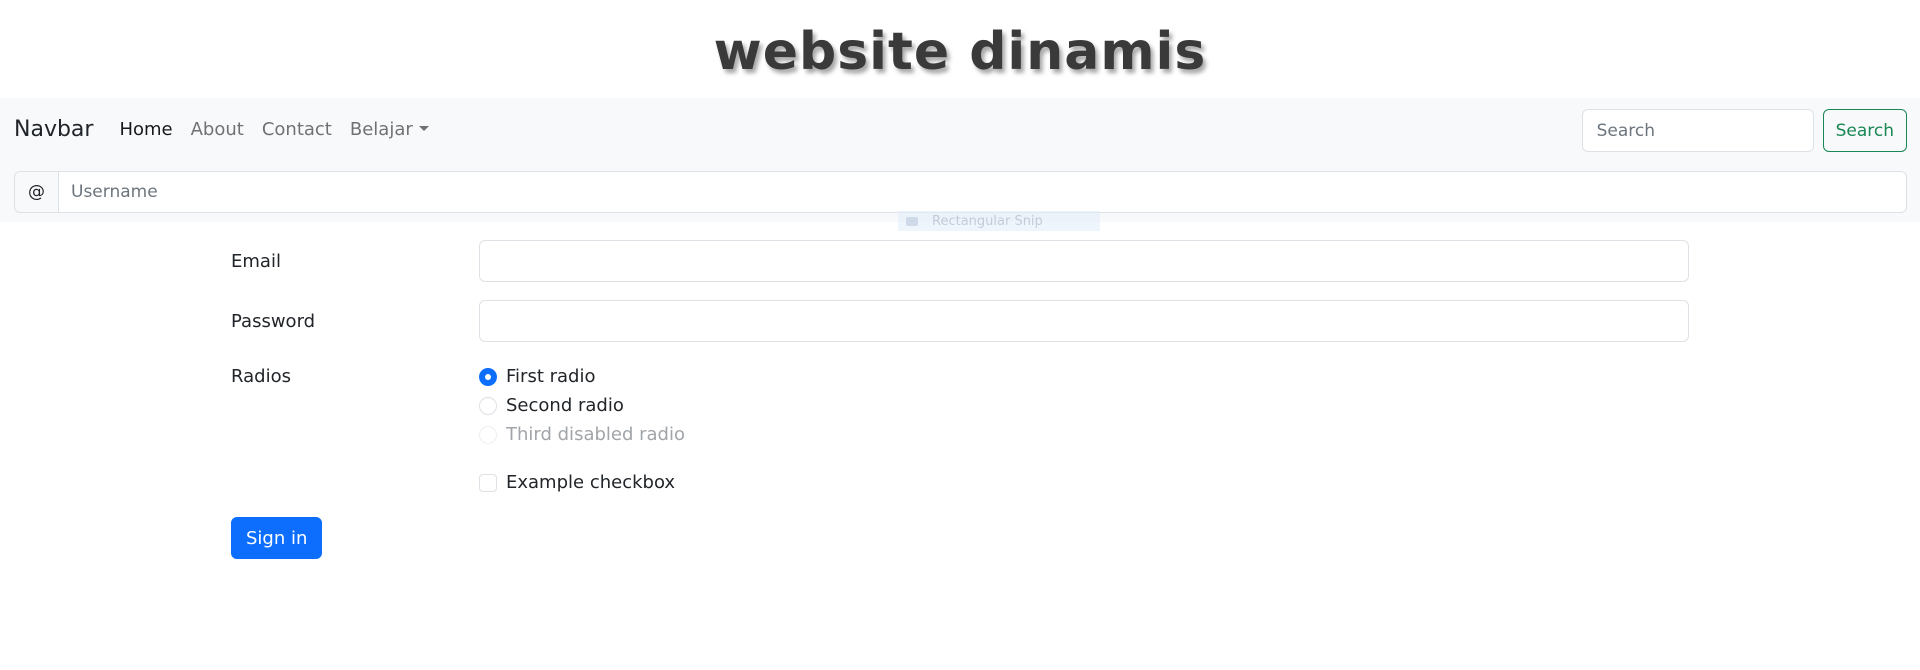 The image size is (1920, 670). I want to click on checkbox-row: Example checkbox, so click(1084, 482).